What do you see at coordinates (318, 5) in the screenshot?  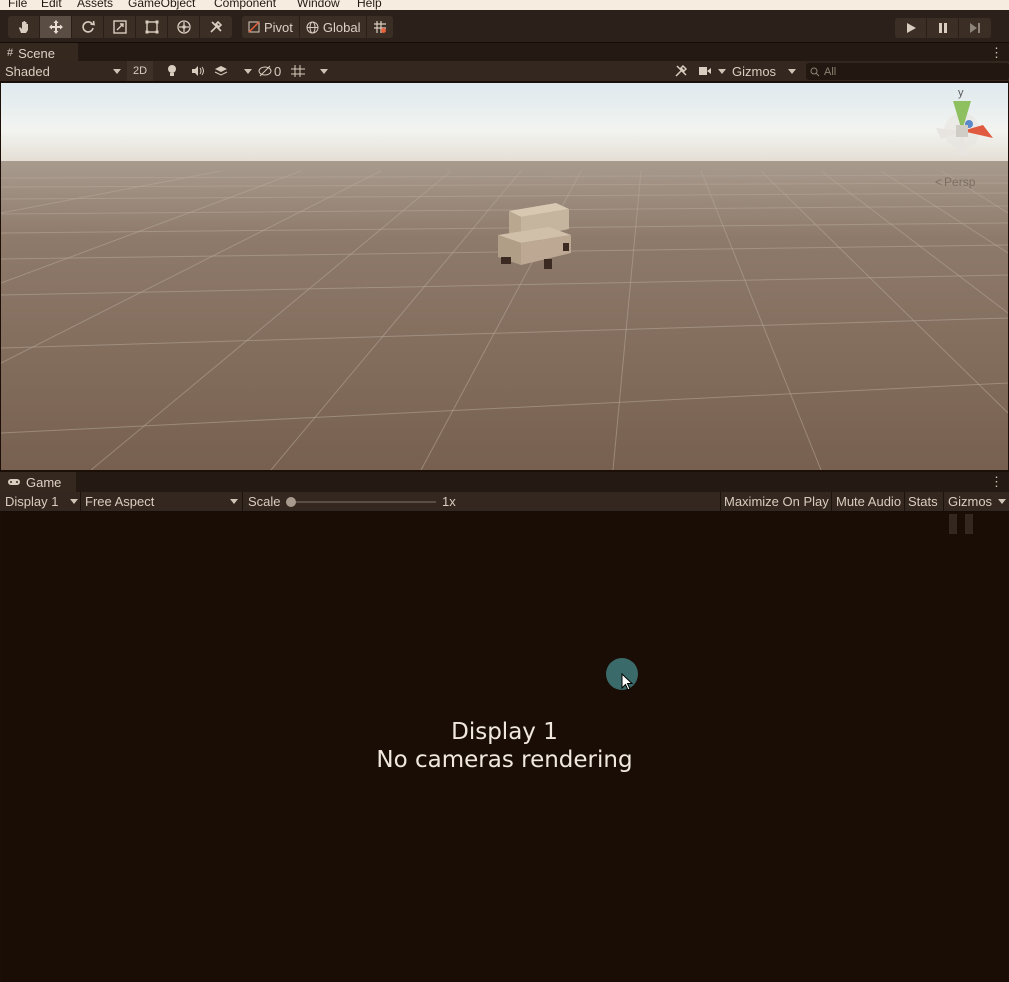 I see `menu-window: Window` at bounding box center [318, 5].